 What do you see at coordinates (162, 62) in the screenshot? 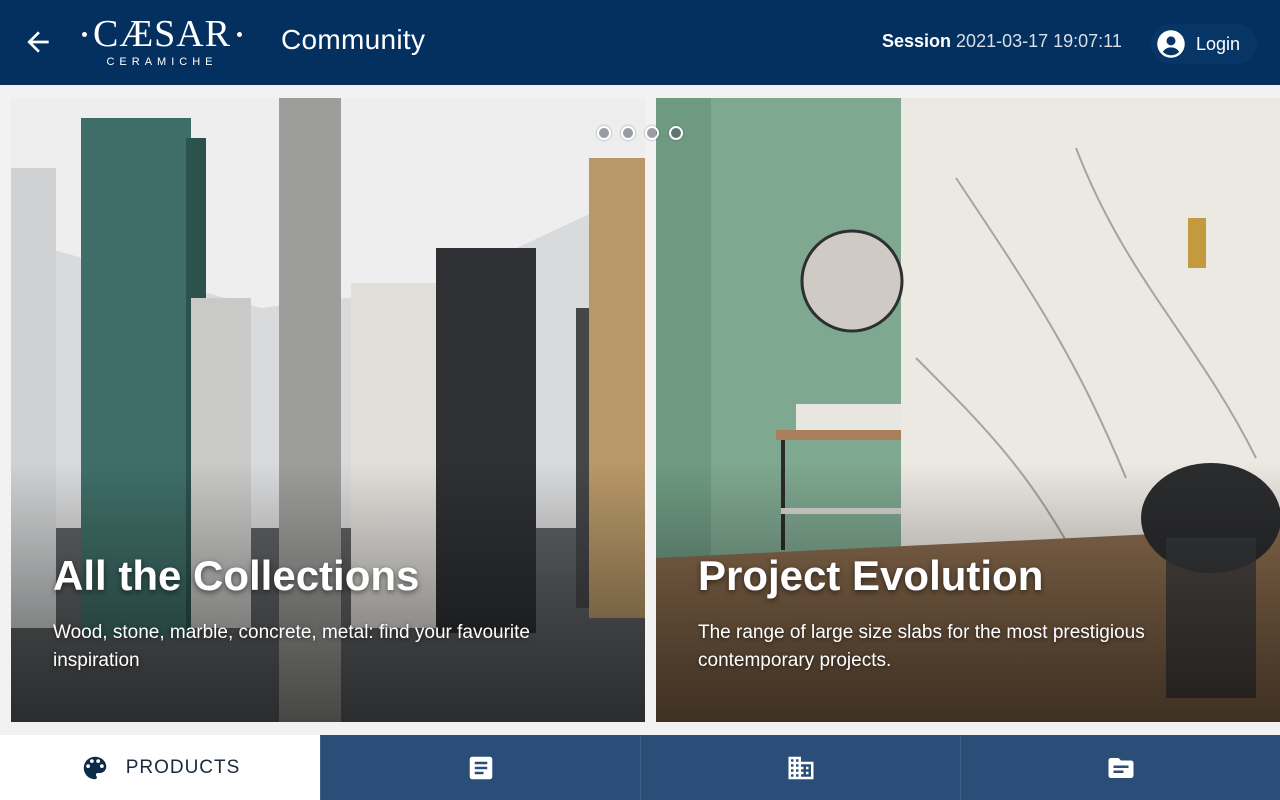
I see `logo-subtitle: CERAMICHE` at bounding box center [162, 62].